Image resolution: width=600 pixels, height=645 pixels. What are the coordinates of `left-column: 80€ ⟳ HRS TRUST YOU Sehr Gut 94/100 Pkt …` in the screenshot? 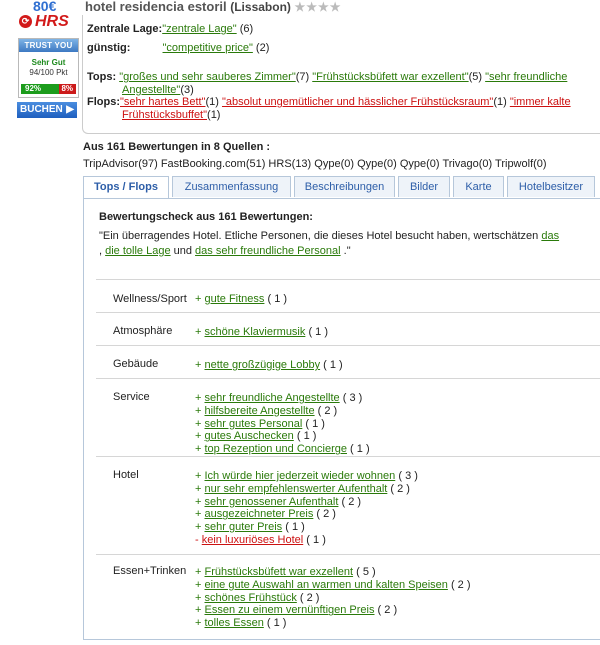 It's located at (40, 315).